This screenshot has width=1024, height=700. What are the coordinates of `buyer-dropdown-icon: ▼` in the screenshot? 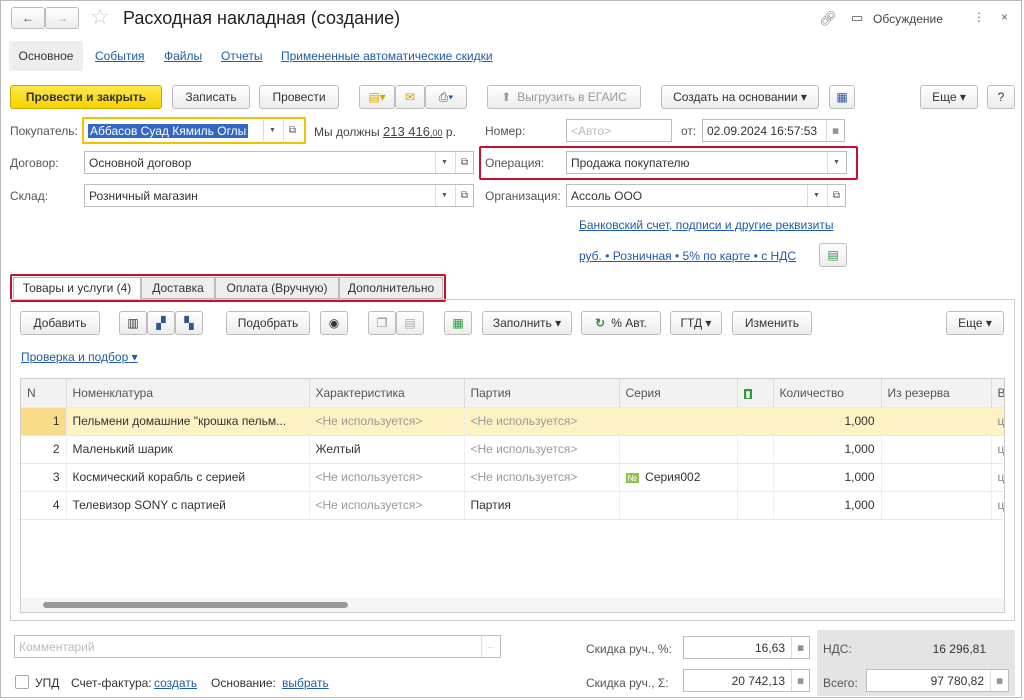 It's located at (272, 130).